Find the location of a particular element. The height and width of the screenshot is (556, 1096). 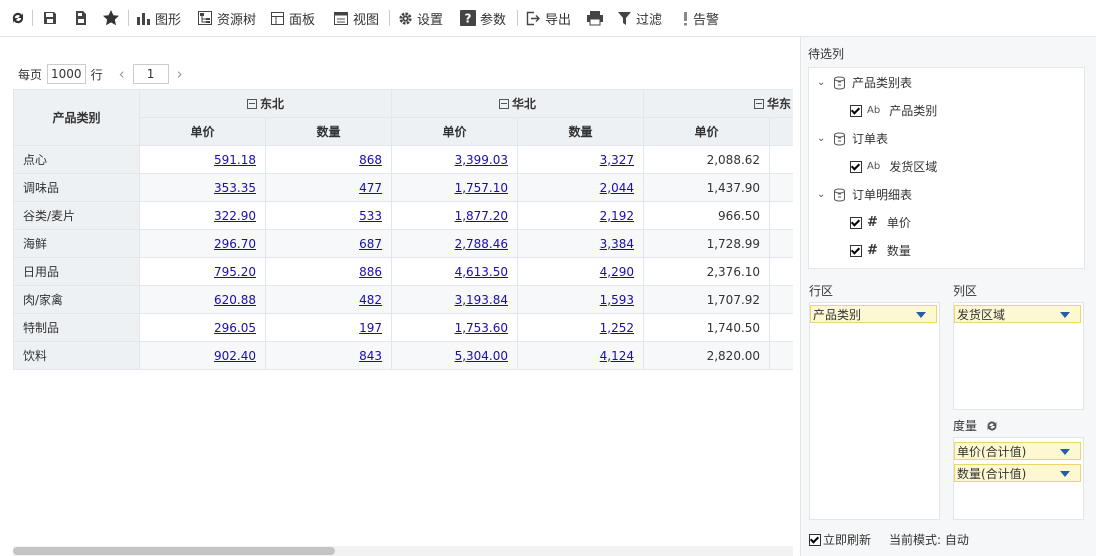

tree-table-node: ⌄ 产品类别表 is located at coordinates (864, 82).